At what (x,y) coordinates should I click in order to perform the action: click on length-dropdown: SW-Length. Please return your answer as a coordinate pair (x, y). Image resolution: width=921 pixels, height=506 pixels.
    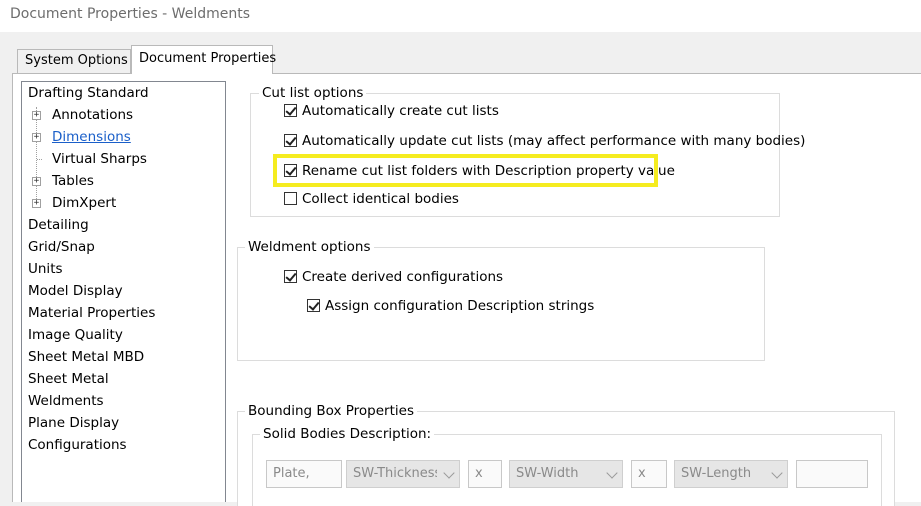
    Looking at the image, I should click on (731, 474).